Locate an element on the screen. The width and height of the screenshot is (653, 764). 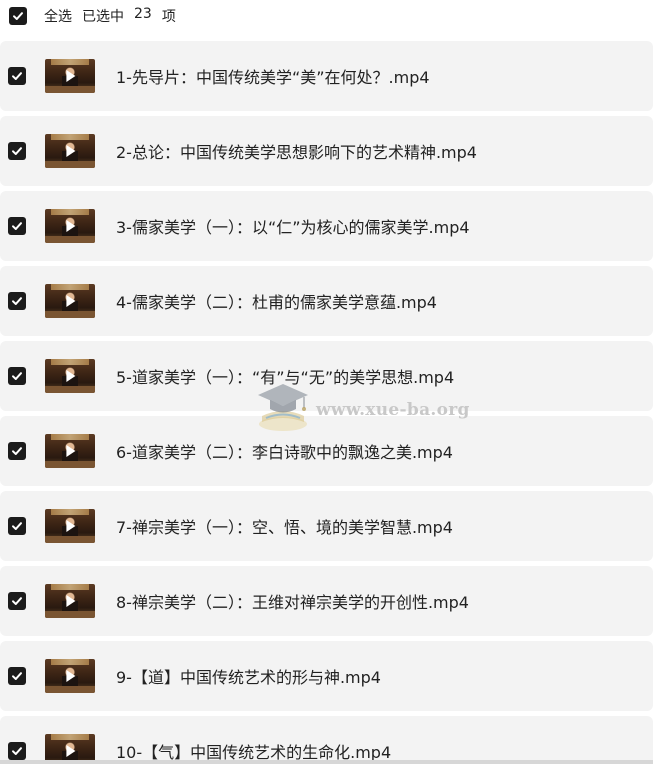
file-row: 6-道家美学（二）：李白诗歌中的飘逸之美.mp4 is located at coordinates (326, 451).